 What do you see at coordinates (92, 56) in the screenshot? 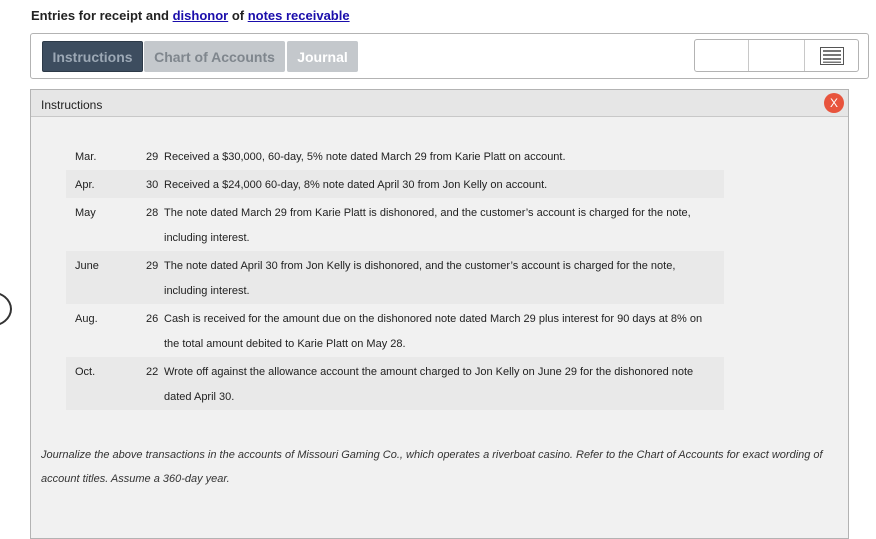
I see `tab-instructions: Instructions` at bounding box center [92, 56].